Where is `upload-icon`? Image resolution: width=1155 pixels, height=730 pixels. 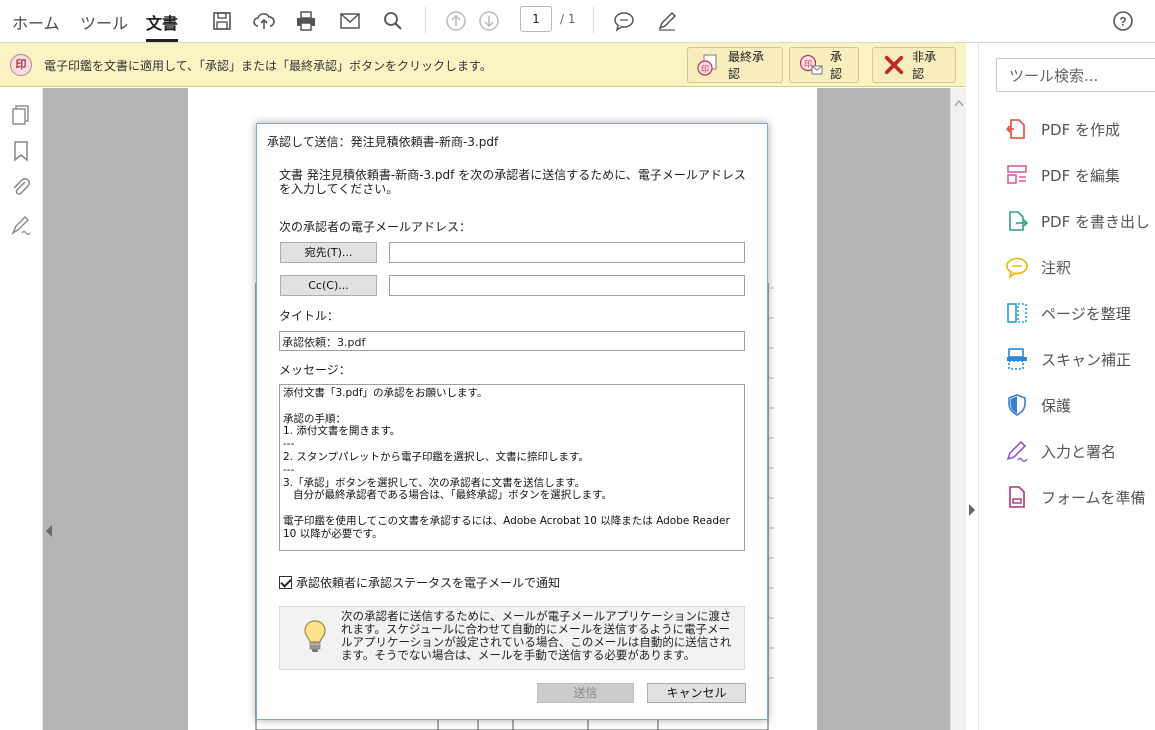
upload-icon is located at coordinates (264, 21).